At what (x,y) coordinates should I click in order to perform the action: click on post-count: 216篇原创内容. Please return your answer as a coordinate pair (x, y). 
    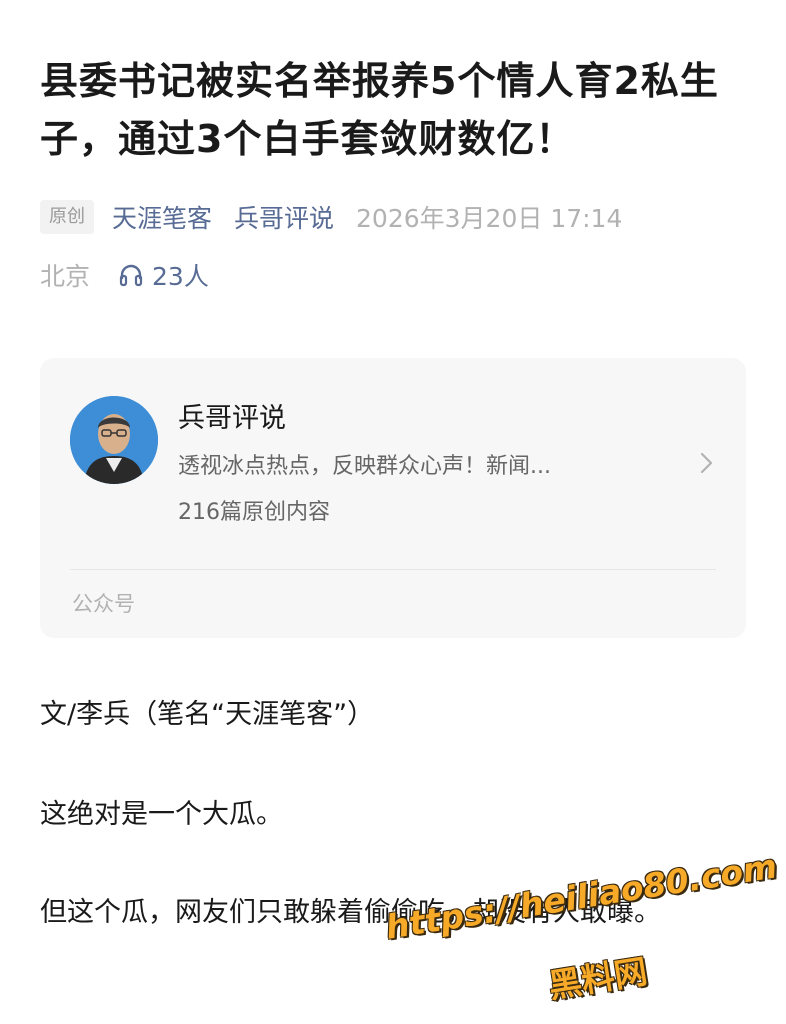
    Looking at the image, I should click on (254, 512).